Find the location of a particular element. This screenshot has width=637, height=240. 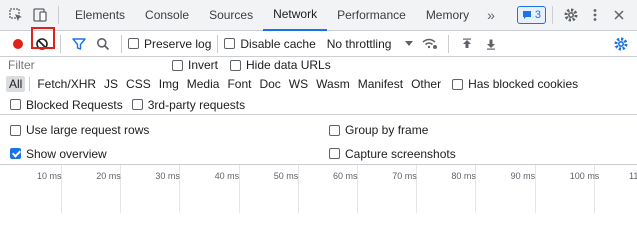

filter-row: Invert Hide data URLs is located at coordinates (318, 65).